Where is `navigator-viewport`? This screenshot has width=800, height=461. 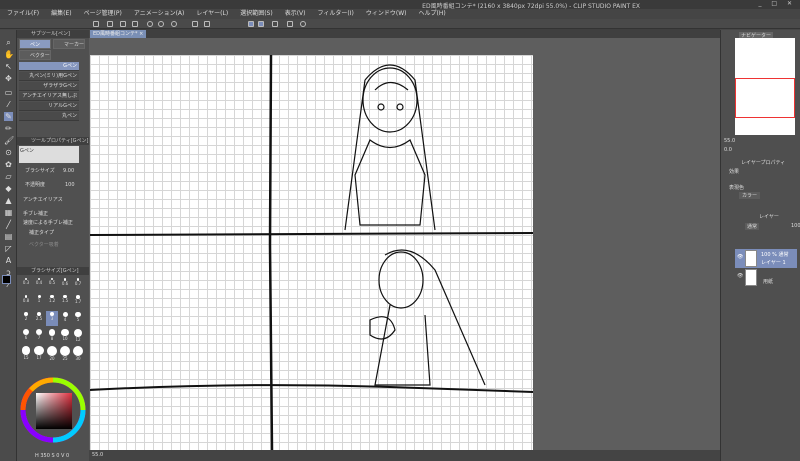 navigator-viewport is located at coordinates (765, 98).